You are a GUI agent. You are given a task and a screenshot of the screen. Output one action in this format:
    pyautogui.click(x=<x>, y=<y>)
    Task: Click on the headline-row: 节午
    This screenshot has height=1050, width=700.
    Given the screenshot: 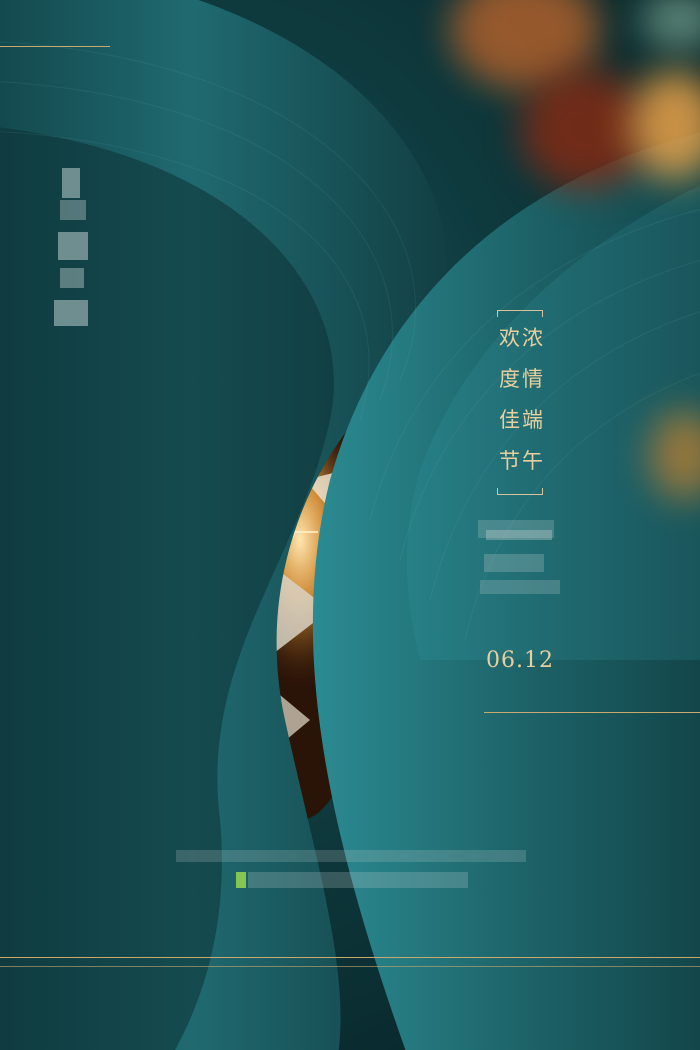 What is the action you would take?
    pyautogui.click(x=522, y=461)
    